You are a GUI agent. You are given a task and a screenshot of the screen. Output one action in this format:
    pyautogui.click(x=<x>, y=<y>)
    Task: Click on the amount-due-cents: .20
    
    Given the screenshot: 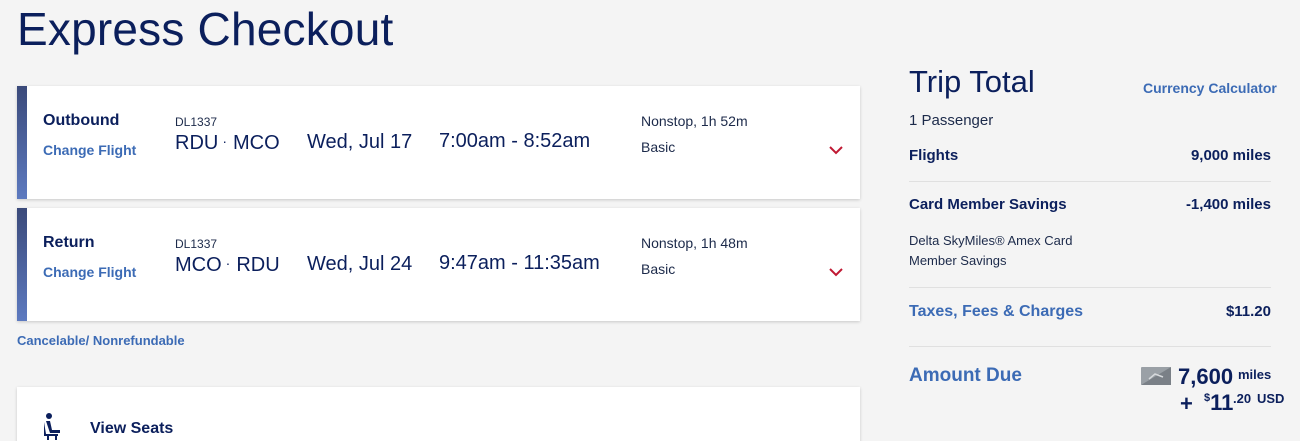 What is the action you would take?
    pyautogui.click(x=1242, y=398)
    